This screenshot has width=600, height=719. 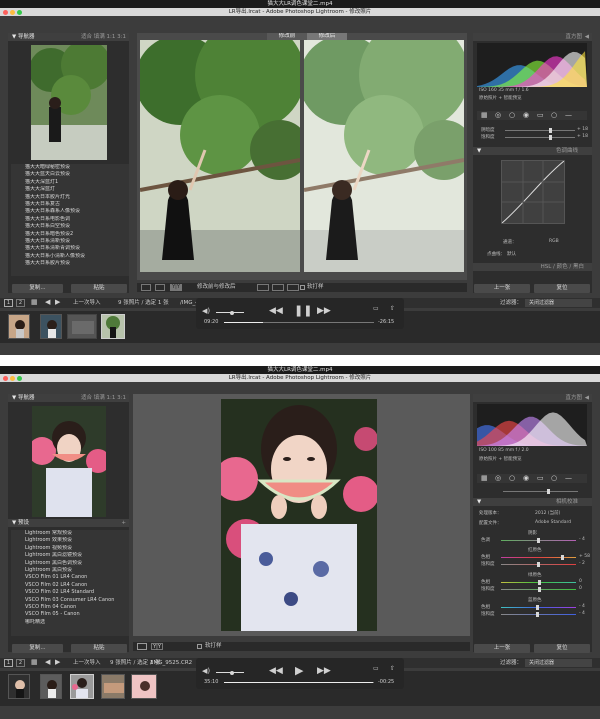 What do you see at coordinates (547, 513) in the screenshot?
I see `process-value: 2012 (当前)` at bounding box center [547, 513].